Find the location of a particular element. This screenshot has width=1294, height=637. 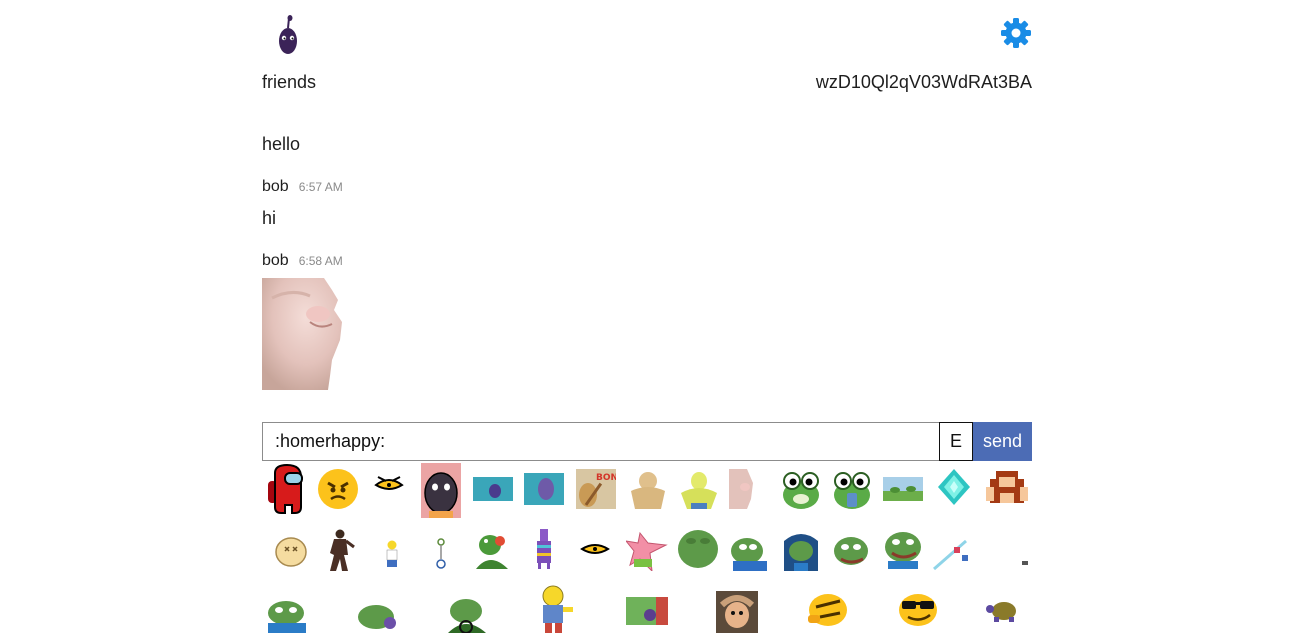

slit-eye-emoji is located at coordinates (389, 483).